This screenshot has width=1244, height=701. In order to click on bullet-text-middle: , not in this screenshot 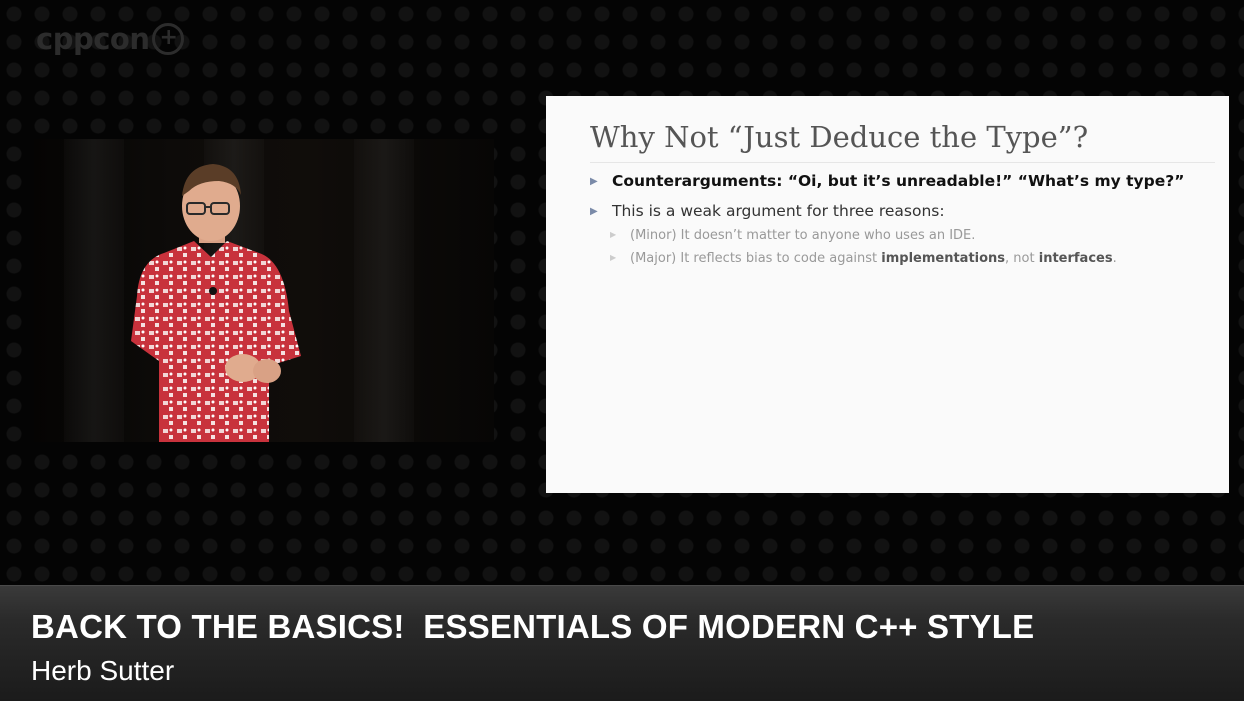, I will do `click(1022, 258)`.